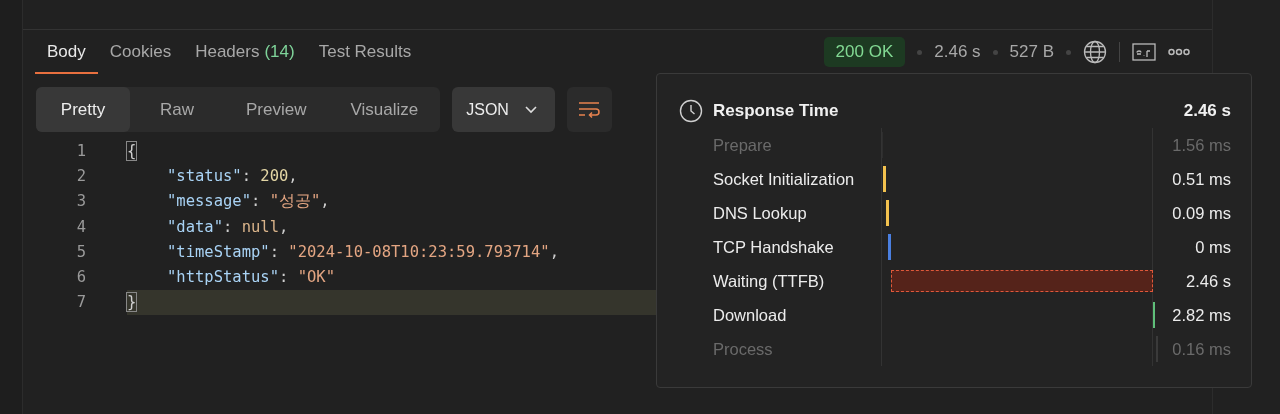  I want to click on phase-duration: 2.82 ms, so click(1201, 315).